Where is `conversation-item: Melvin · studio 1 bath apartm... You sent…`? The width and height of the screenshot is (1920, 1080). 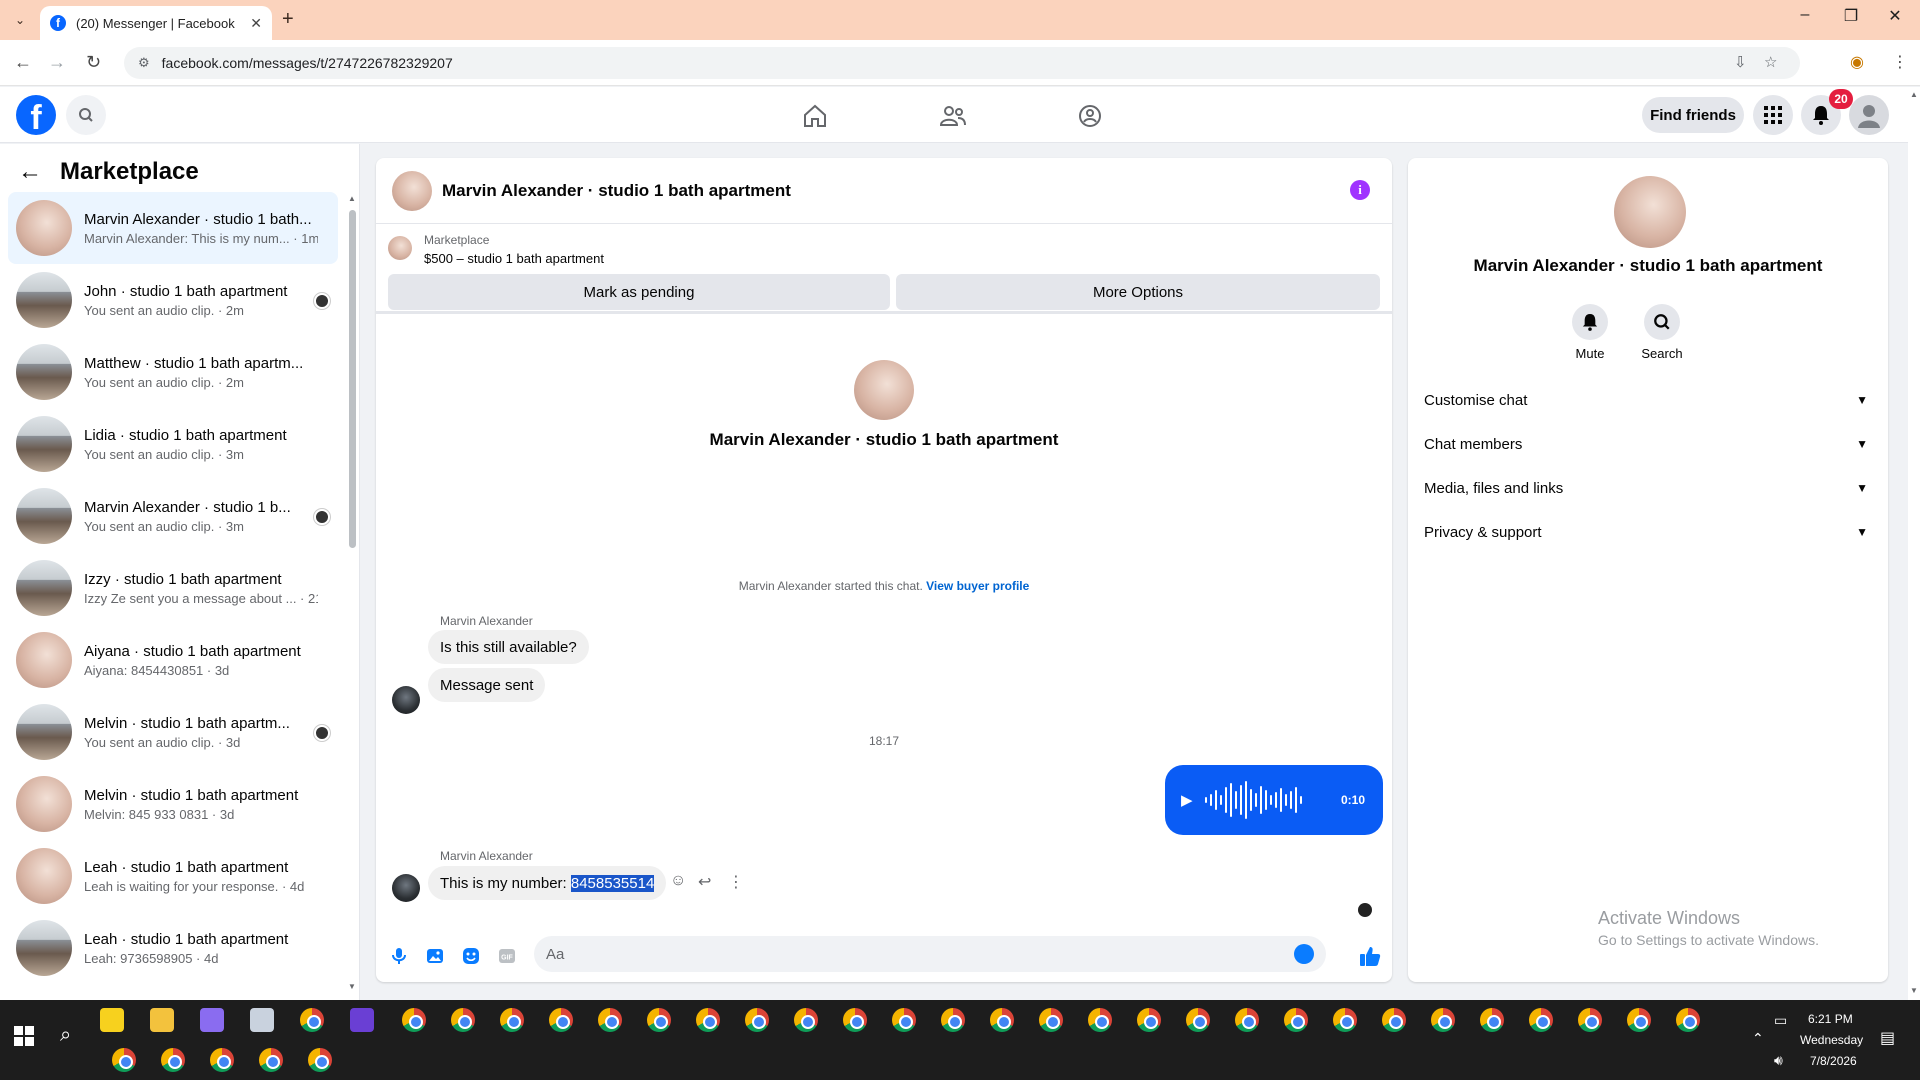 conversation-item: Melvin · studio 1 bath apartm... You sent… is located at coordinates (173, 732).